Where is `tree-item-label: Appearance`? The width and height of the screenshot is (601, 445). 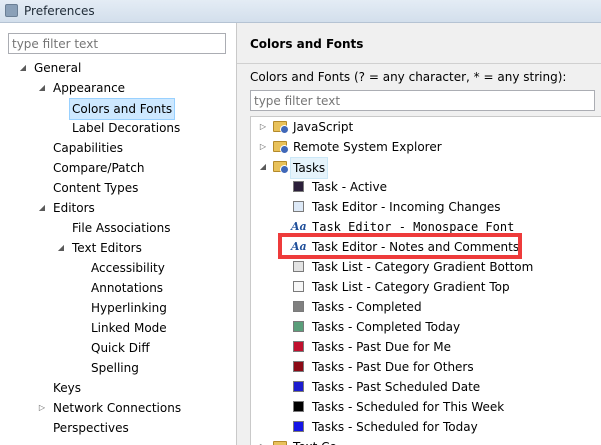
tree-item-label: Appearance is located at coordinates (89, 88).